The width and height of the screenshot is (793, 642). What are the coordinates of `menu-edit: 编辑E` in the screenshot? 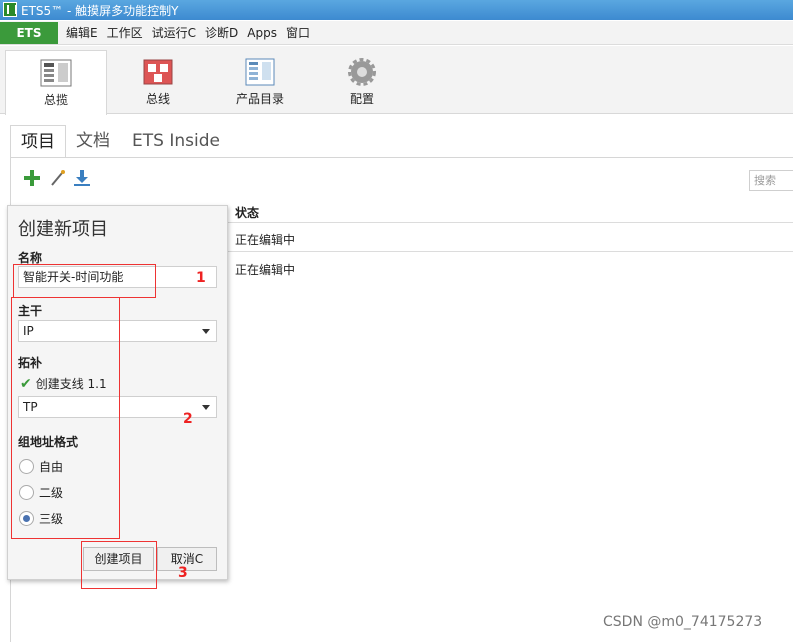 It's located at (82, 33).